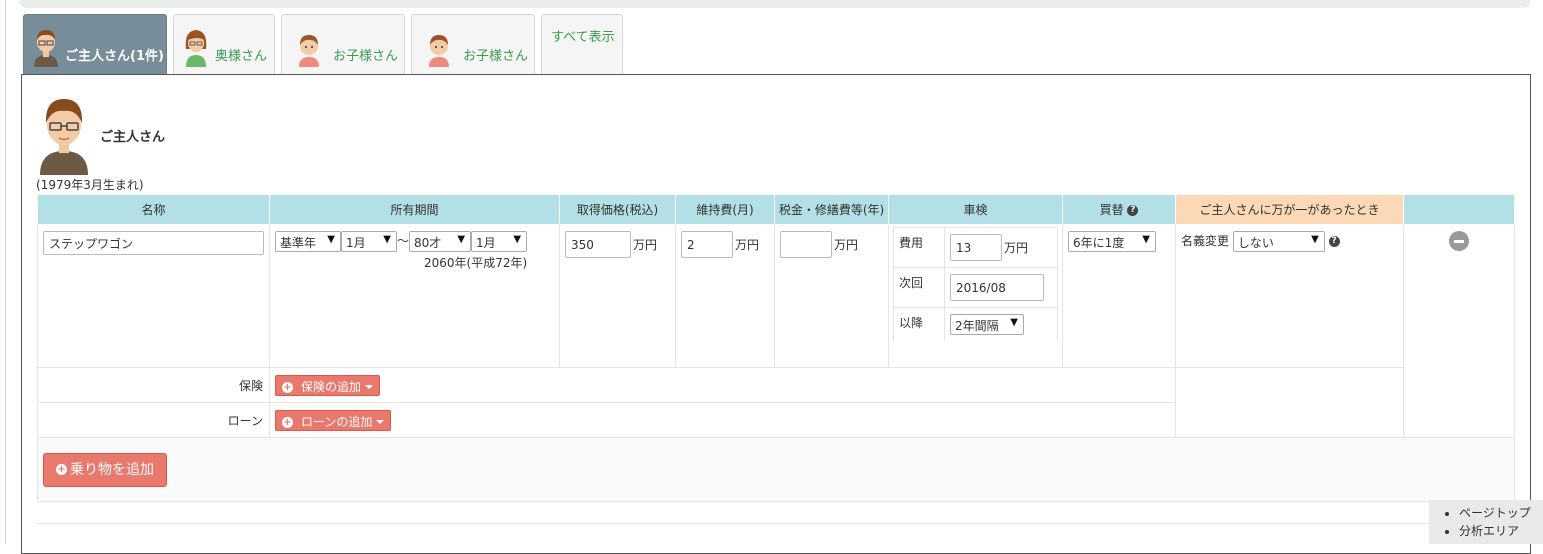 This screenshot has height=554, width=1543. What do you see at coordinates (5, 272) in the screenshot?
I see `left-divider` at bounding box center [5, 272].